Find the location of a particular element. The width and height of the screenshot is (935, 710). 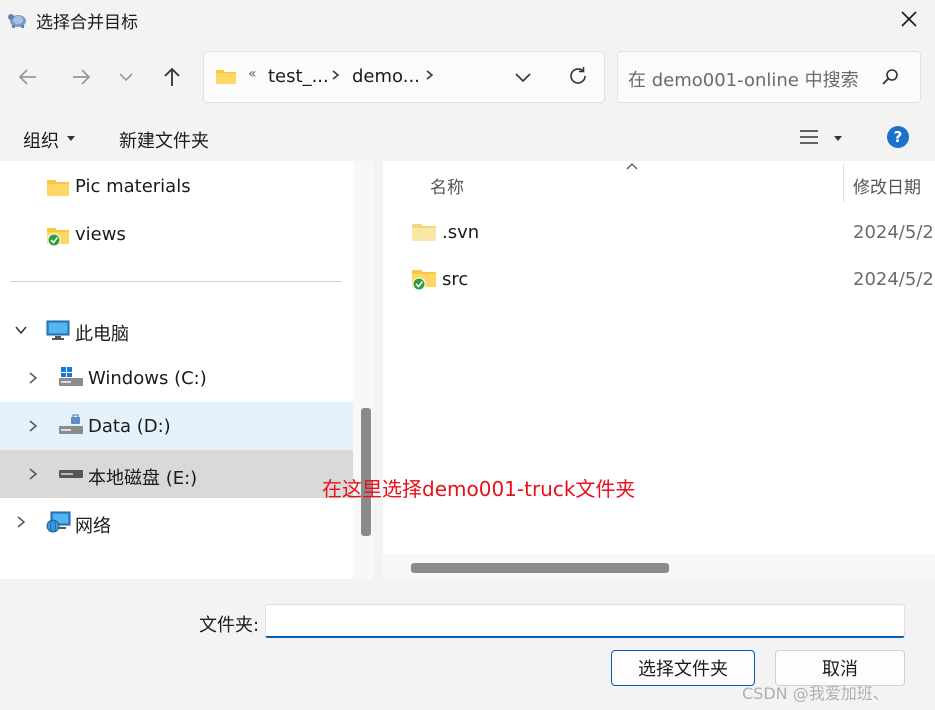

file-row-name: .svn is located at coordinates (460, 232).